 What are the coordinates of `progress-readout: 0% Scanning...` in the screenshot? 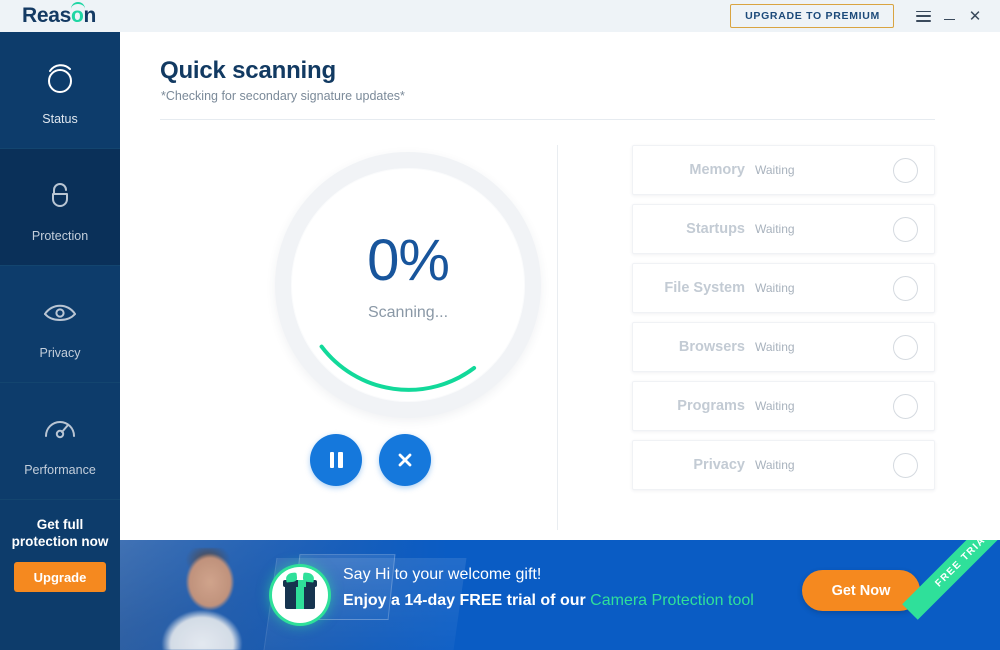 It's located at (408, 285).